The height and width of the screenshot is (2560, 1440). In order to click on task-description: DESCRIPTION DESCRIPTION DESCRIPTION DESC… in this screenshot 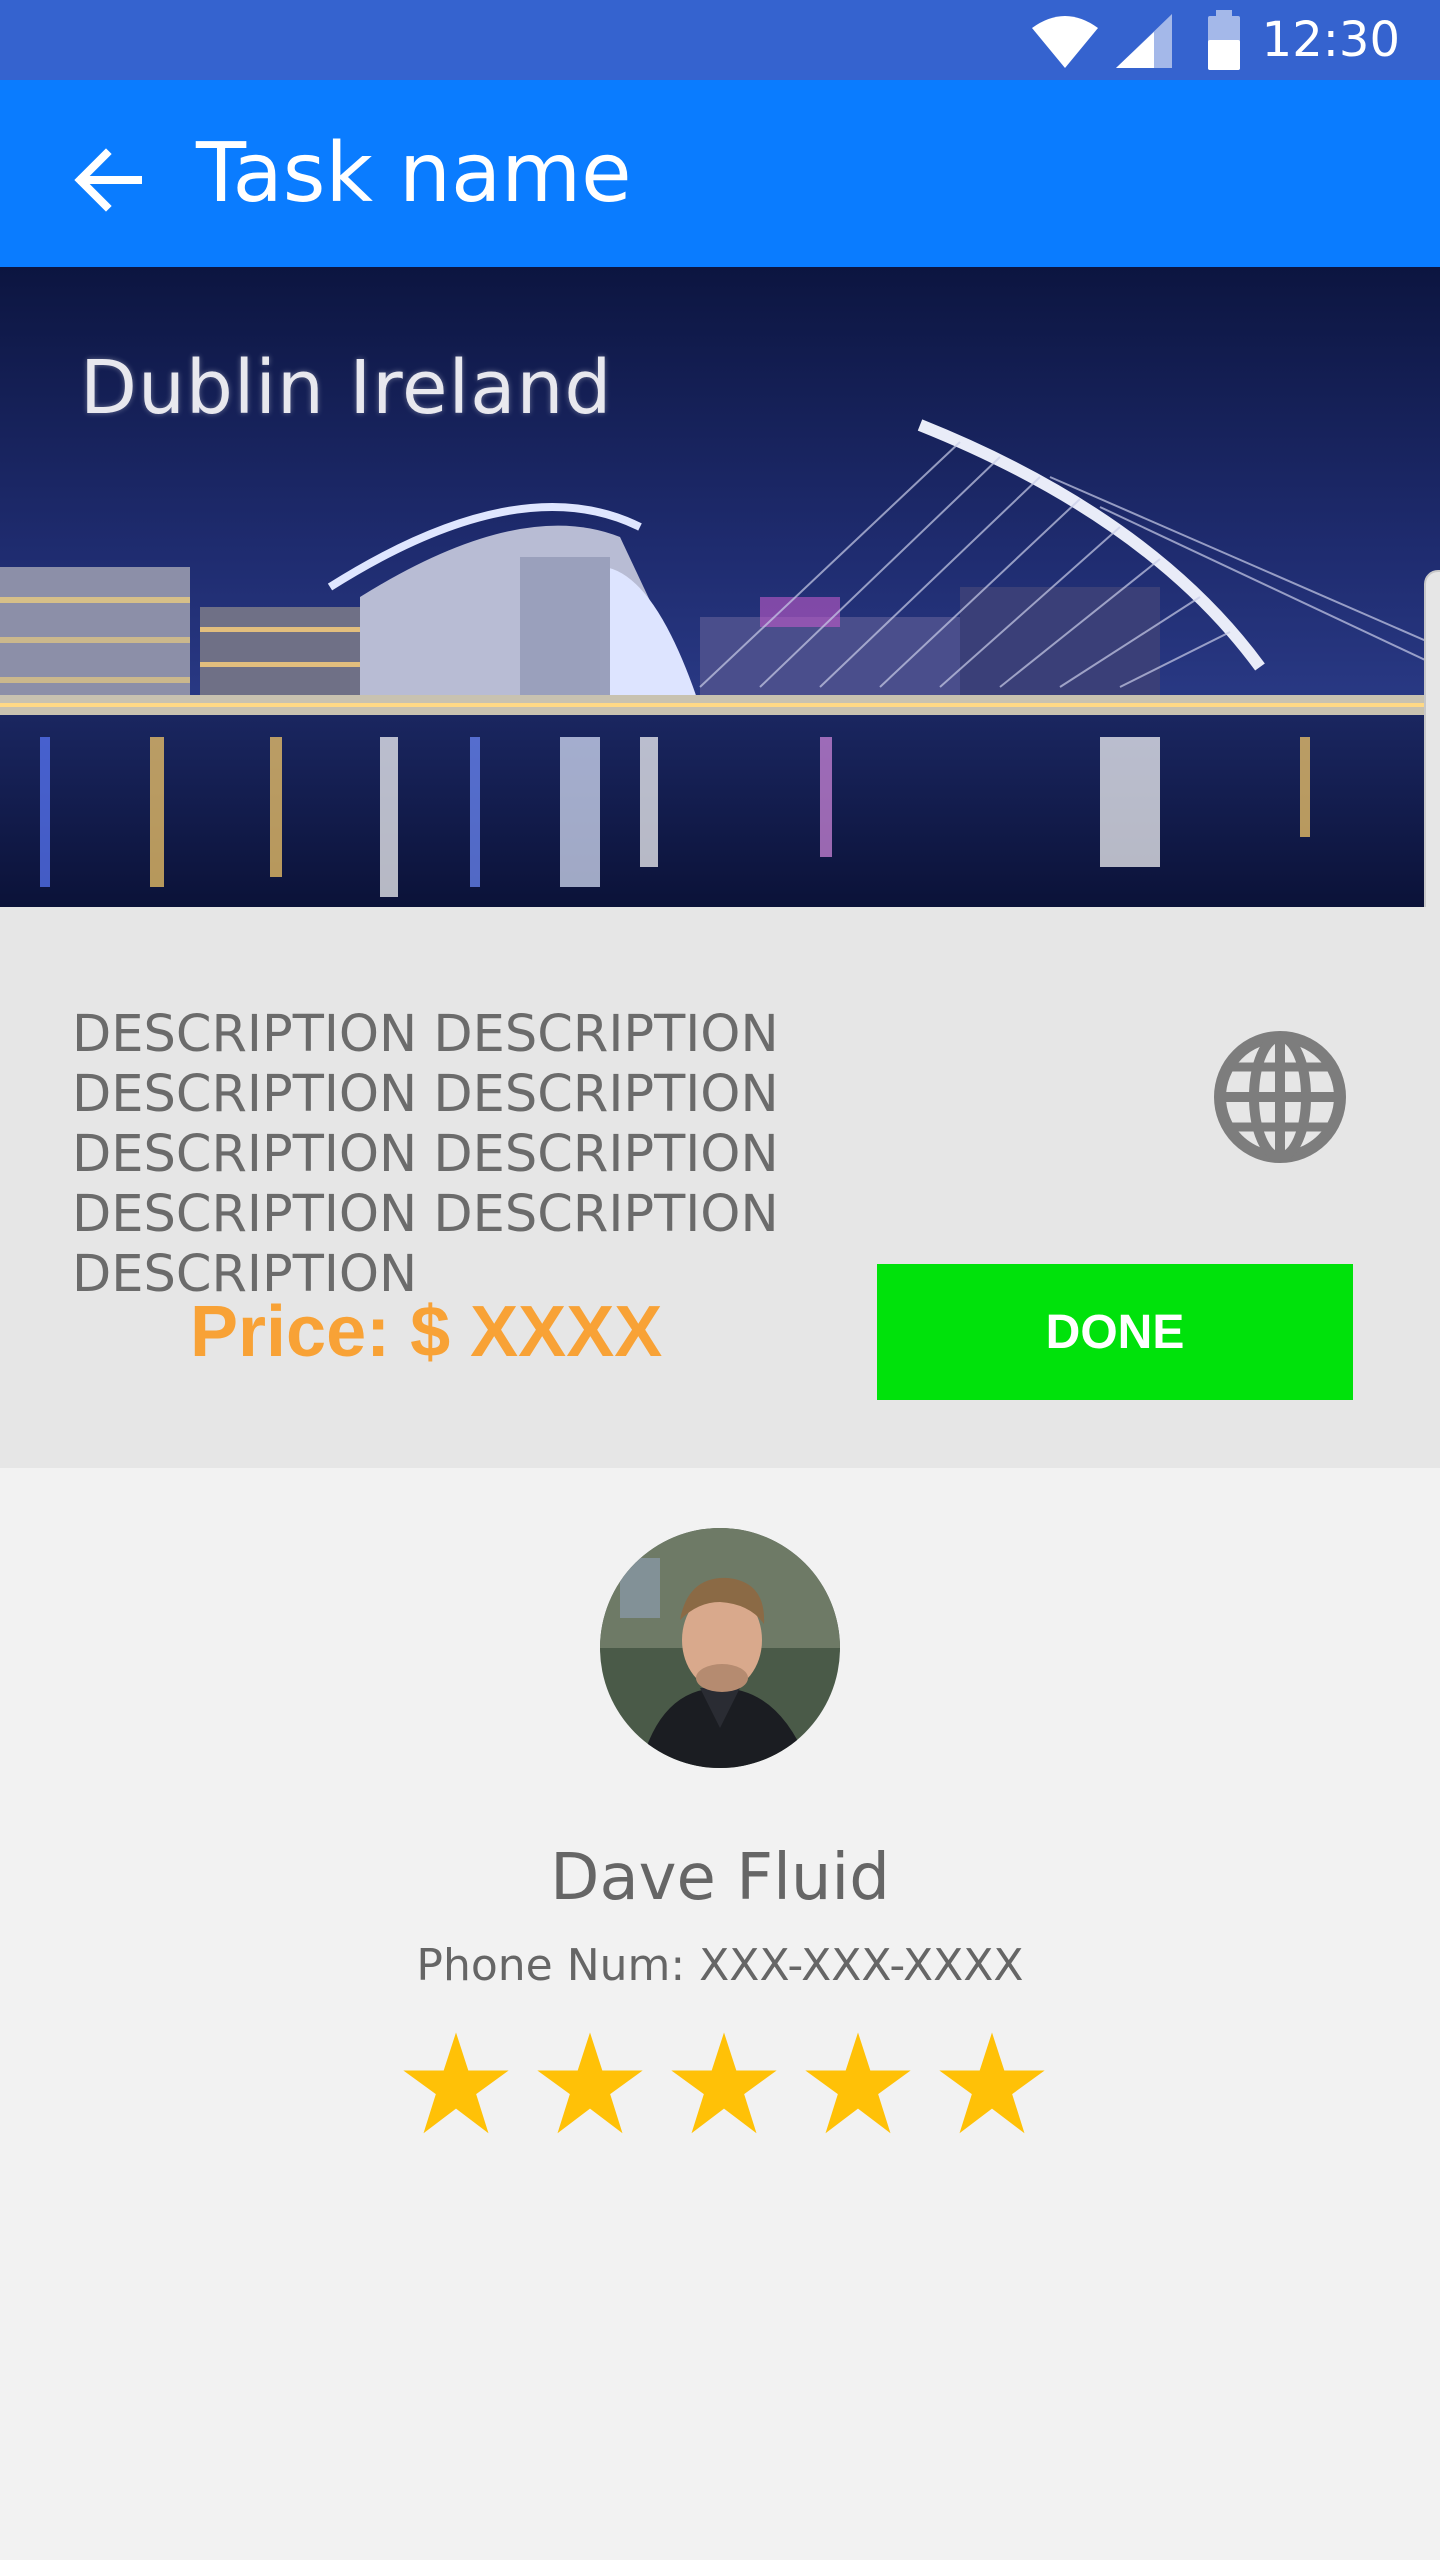, I will do `click(425, 1154)`.